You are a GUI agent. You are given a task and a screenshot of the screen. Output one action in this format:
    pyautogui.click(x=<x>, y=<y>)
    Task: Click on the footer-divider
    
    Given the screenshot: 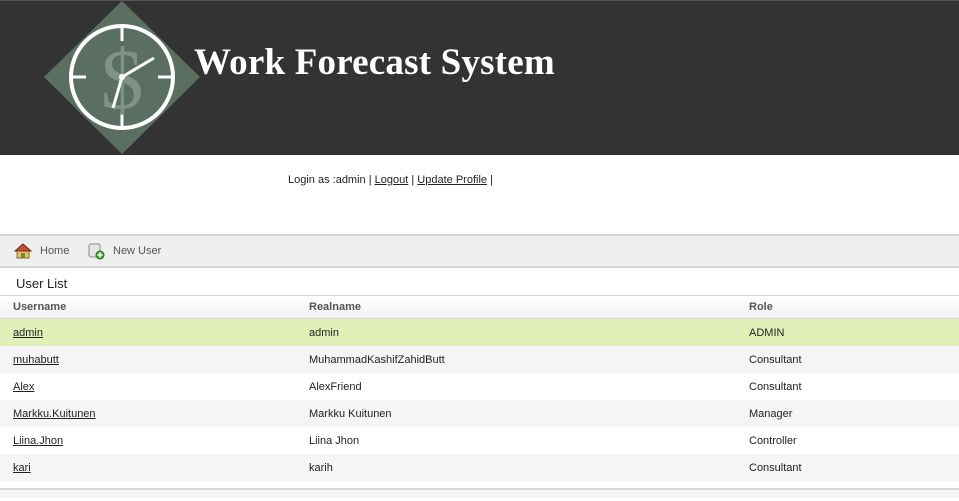 What is the action you would take?
    pyautogui.click(x=479, y=493)
    